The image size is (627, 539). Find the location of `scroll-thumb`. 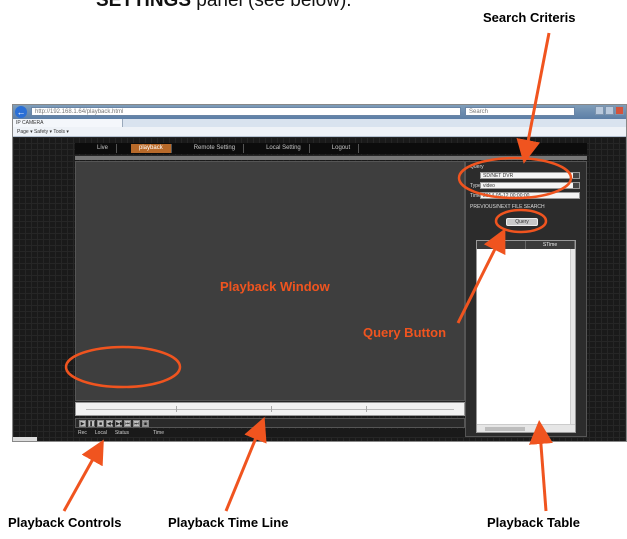

scroll-thumb is located at coordinates (505, 429).